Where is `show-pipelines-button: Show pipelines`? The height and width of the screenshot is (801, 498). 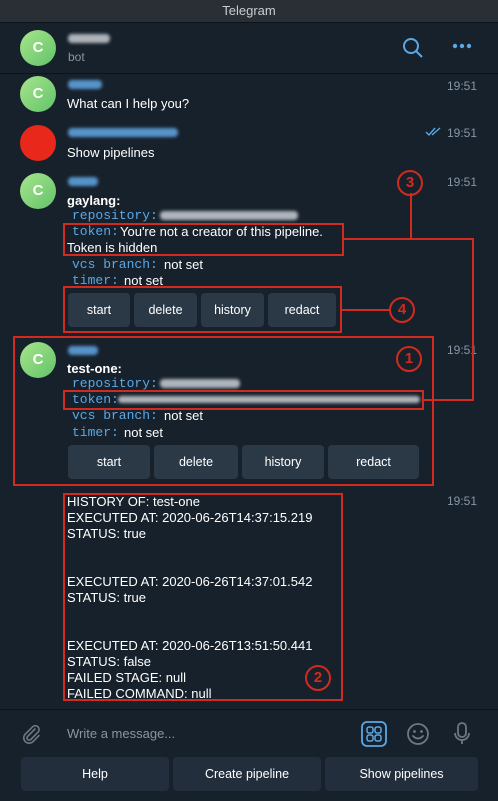
show-pipelines-button: Show pipelines is located at coordinates (401, 774).